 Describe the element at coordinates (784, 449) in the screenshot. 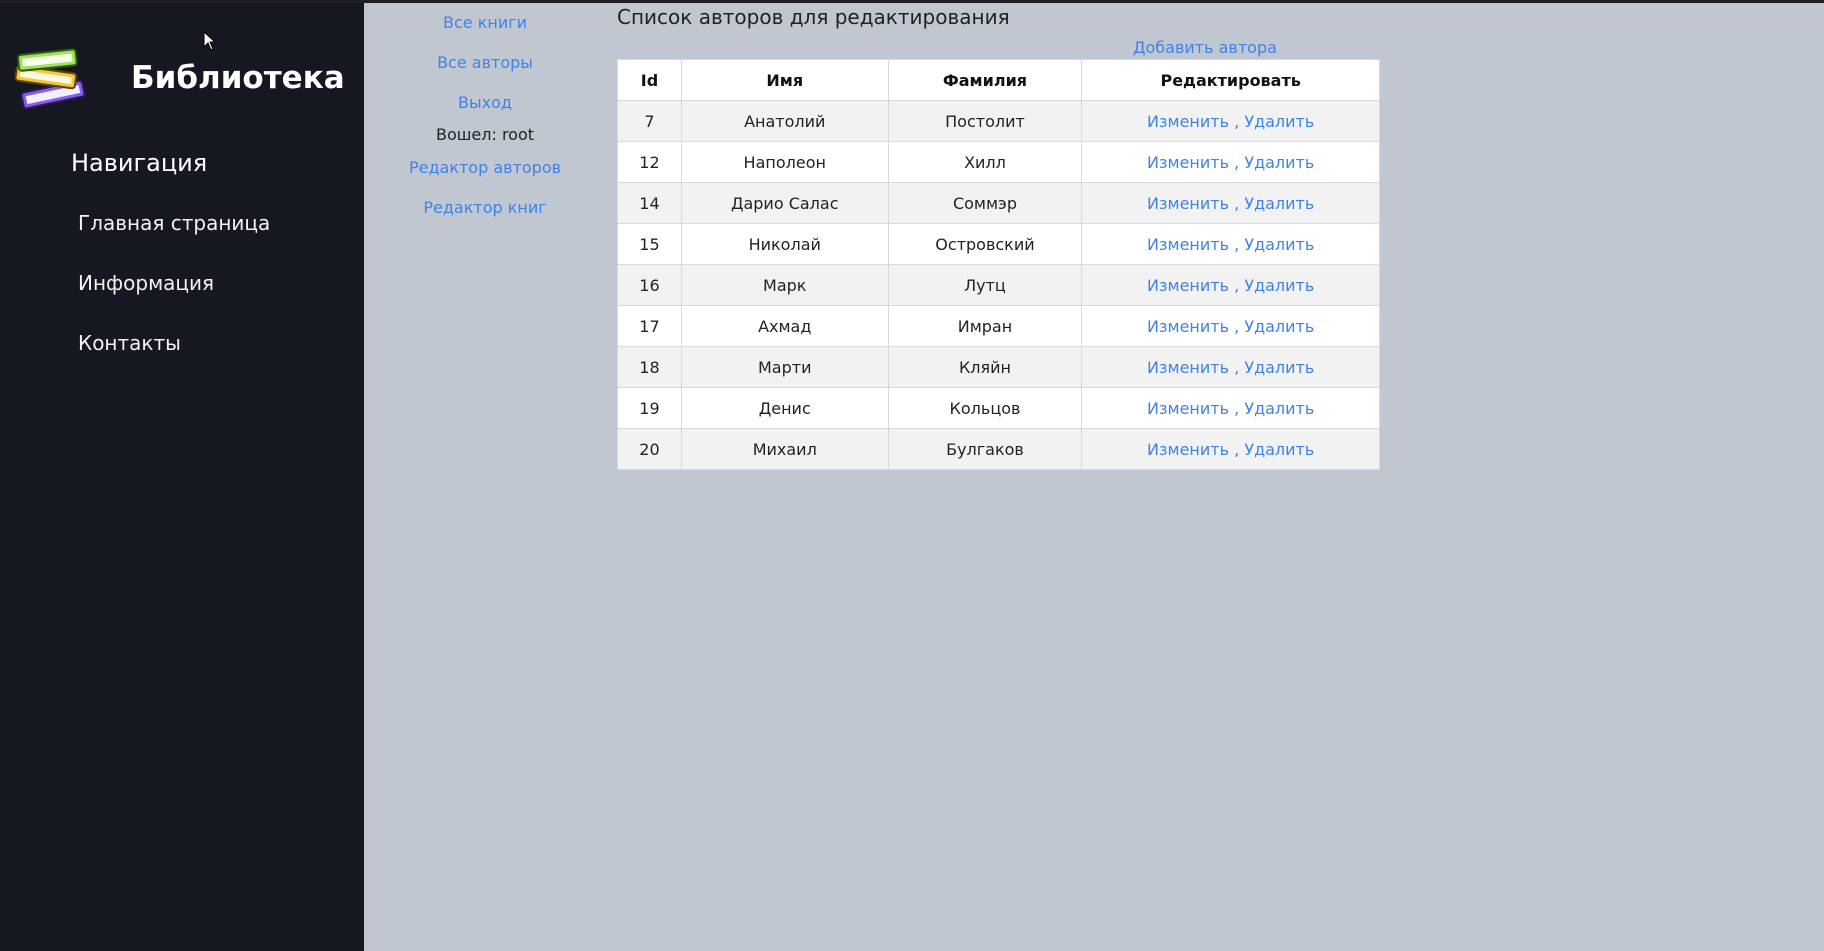

I see `cell-first-name: Михаил` at that location.